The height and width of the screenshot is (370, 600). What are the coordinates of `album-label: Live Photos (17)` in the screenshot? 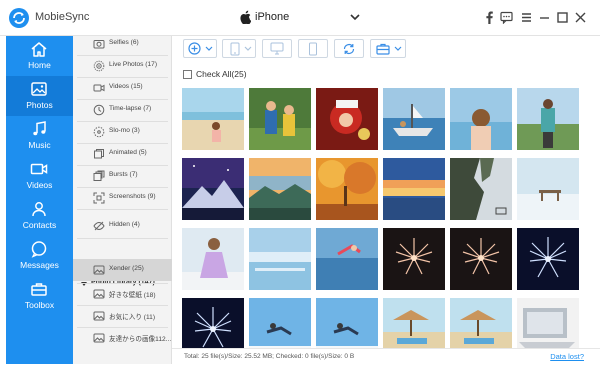 It's located at (133, 64).